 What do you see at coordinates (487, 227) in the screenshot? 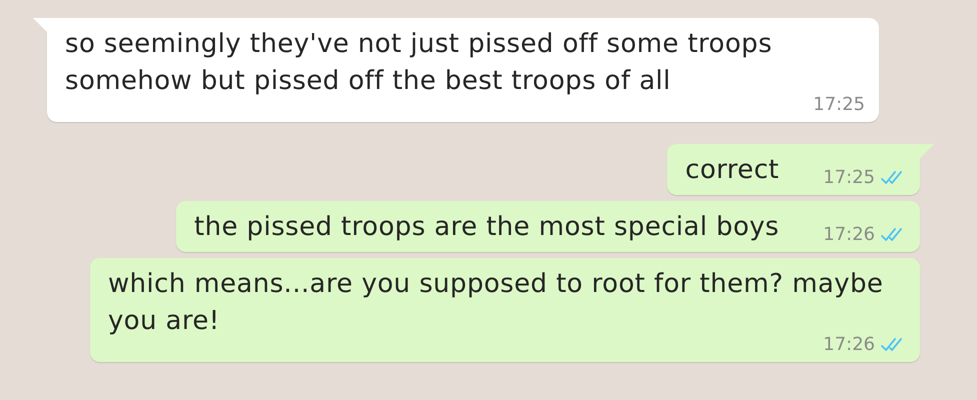
I see `message-text: the pissed troops are the most special boys` at bounding box center [487, 227].